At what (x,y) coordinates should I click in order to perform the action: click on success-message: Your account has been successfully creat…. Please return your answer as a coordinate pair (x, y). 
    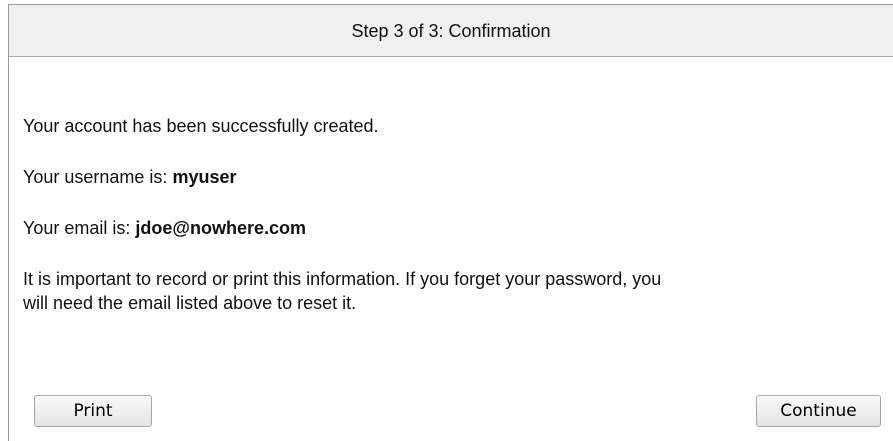
    Looking at the image, I should click on (201, 126).